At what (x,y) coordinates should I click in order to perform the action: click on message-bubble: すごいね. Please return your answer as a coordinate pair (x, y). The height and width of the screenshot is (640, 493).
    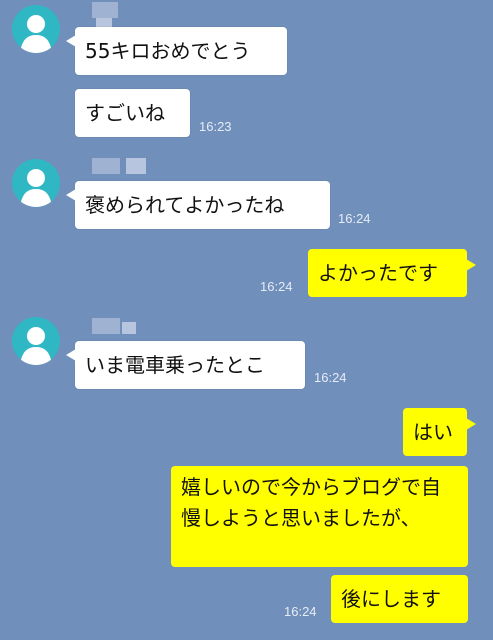
    Looking at the image, I should click on (132, 113).